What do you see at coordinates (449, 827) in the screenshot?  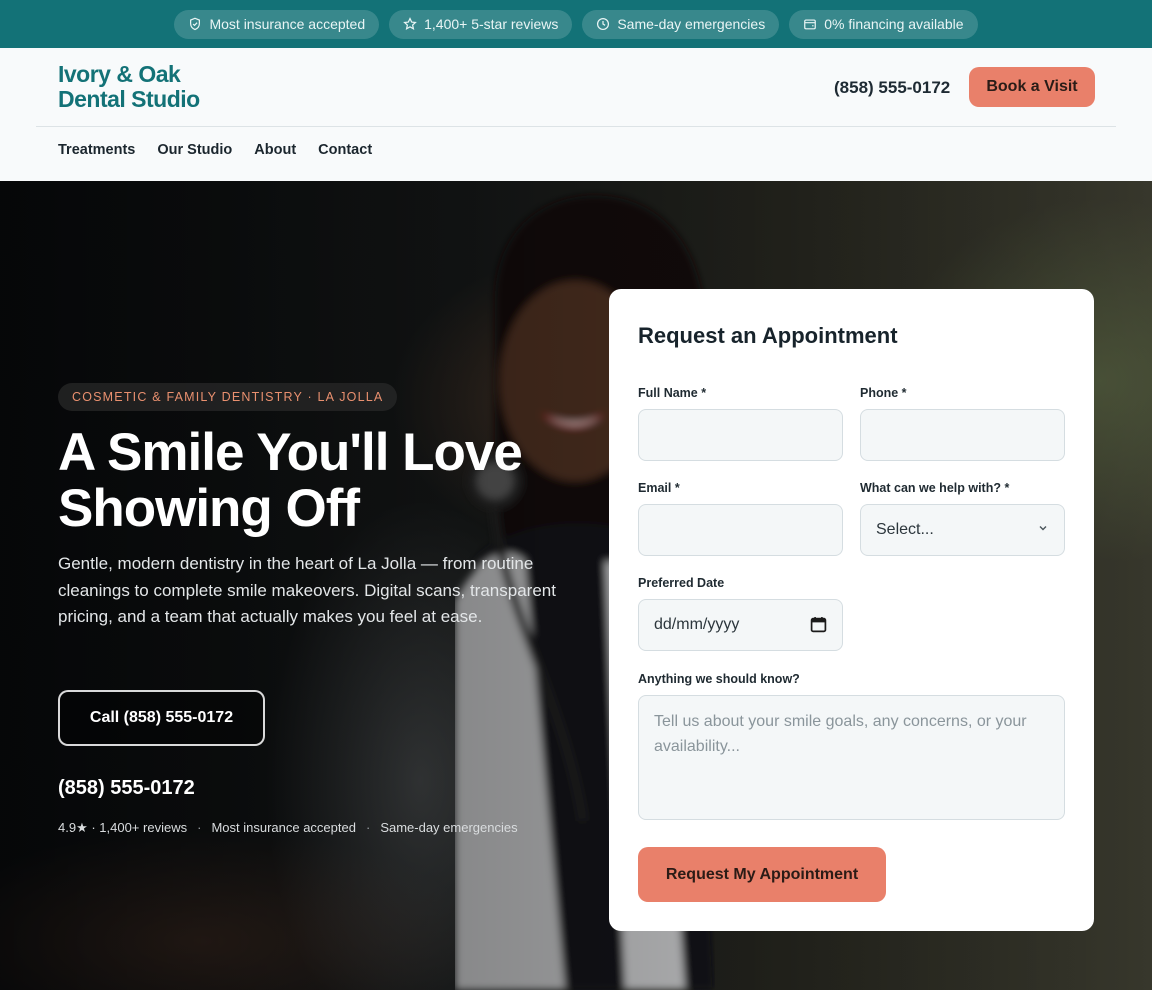 I see `stat-emergencies: Same-day emergencies` at bounding box center [449, 827].